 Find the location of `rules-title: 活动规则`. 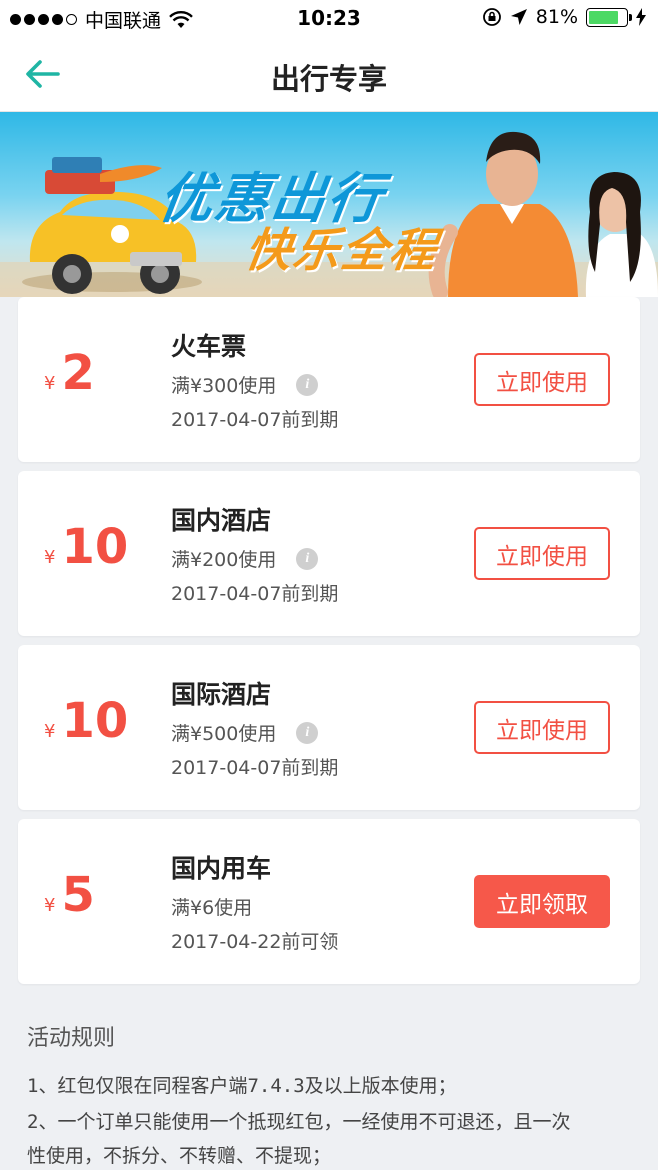

rules-title: 活动规则 is located at coordinates (71, 1038).